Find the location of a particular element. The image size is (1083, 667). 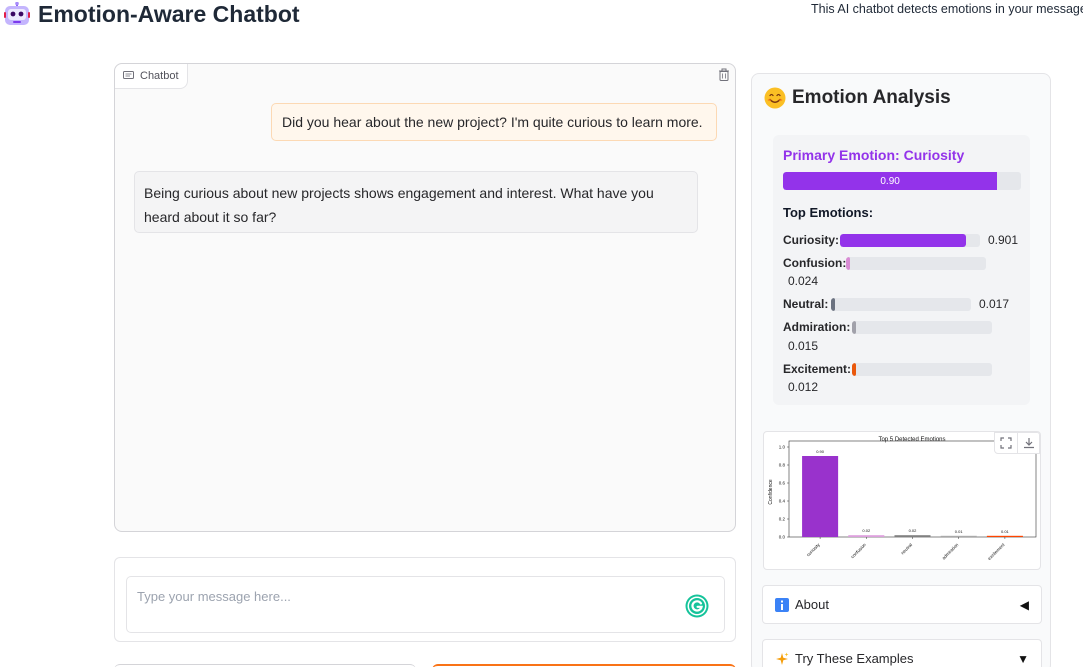

chart-ytick-label: 1.0 is located at coordinates (782, 447).